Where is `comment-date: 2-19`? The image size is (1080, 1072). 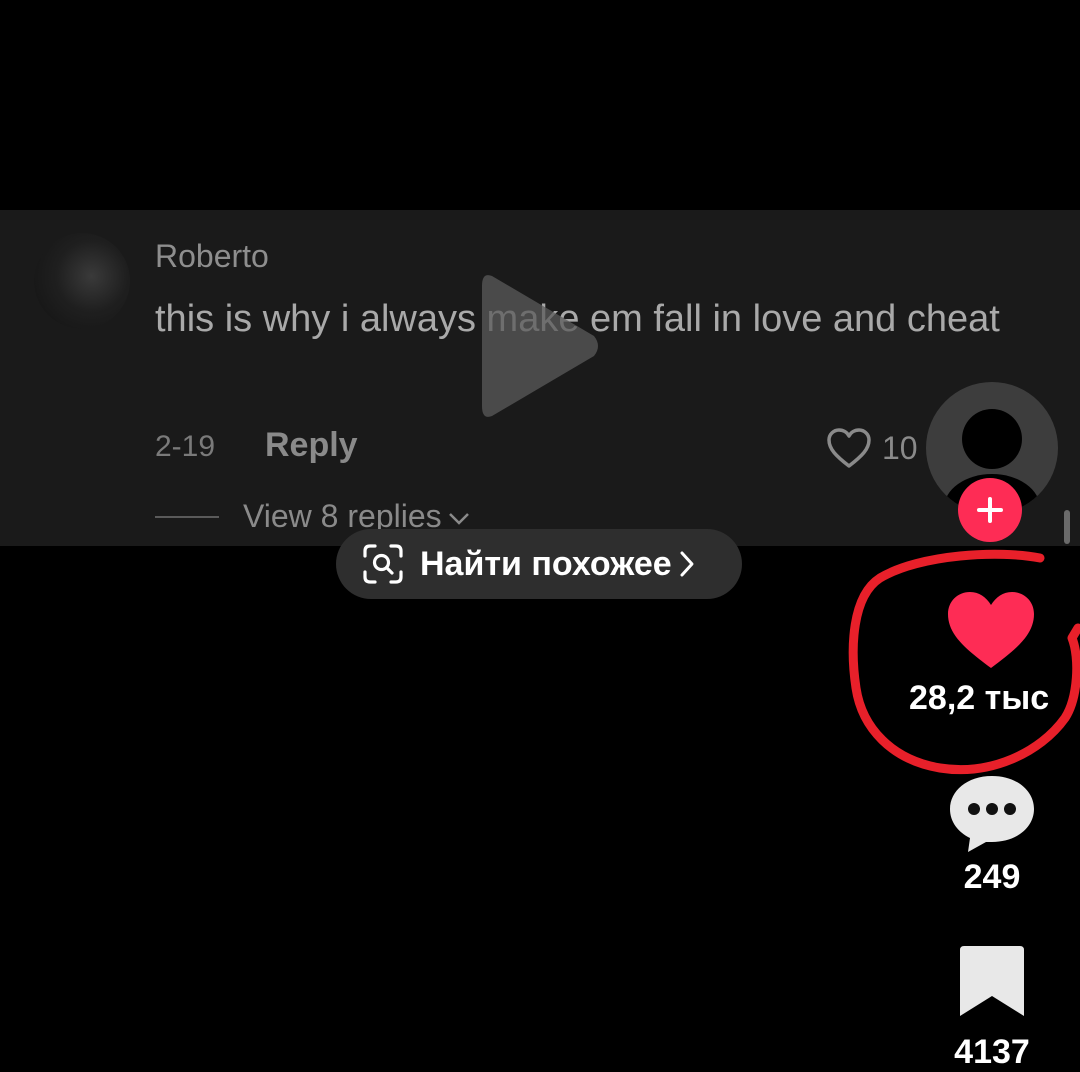
comment-date: 2-19 is located at coordinates (185, 446).